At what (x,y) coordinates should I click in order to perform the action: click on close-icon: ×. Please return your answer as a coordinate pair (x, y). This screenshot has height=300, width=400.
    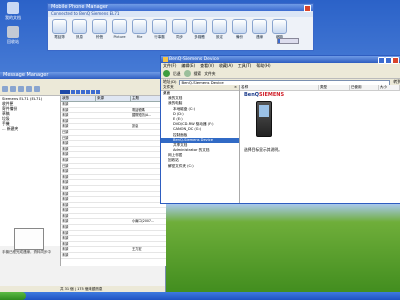
    Looking at the image, I should click on (235, 87).